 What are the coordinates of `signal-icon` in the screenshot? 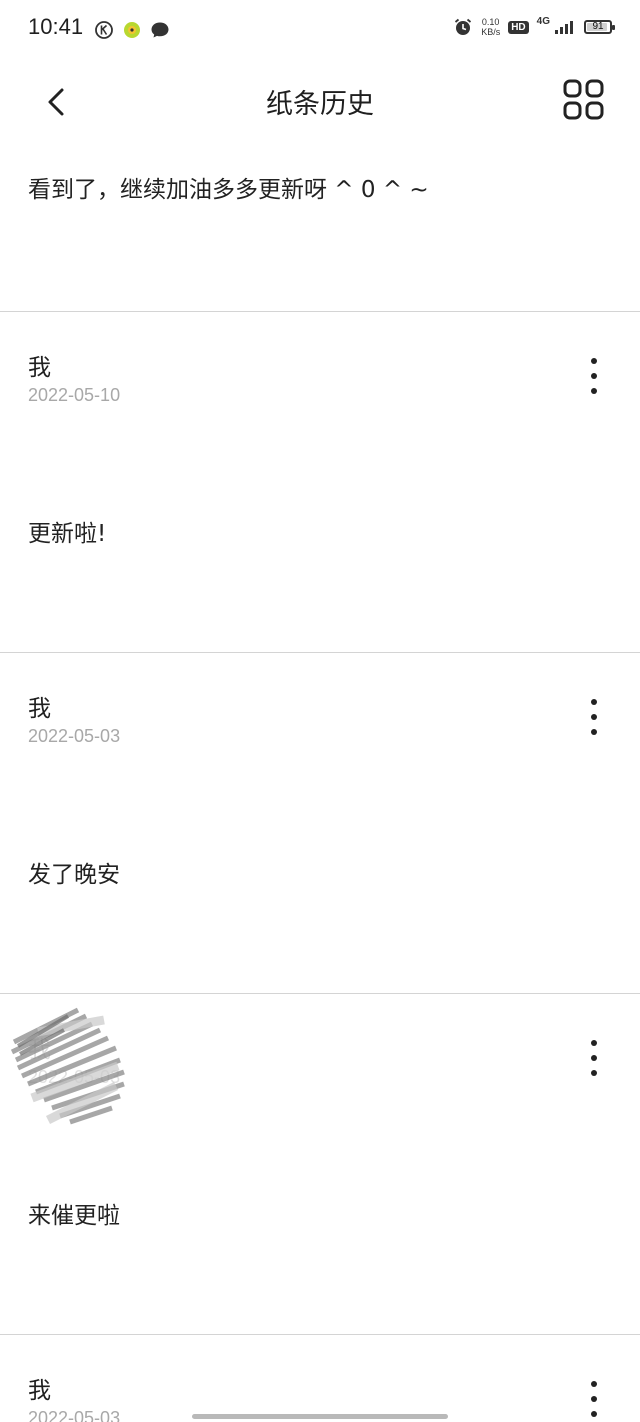 It's located at (564, 27).